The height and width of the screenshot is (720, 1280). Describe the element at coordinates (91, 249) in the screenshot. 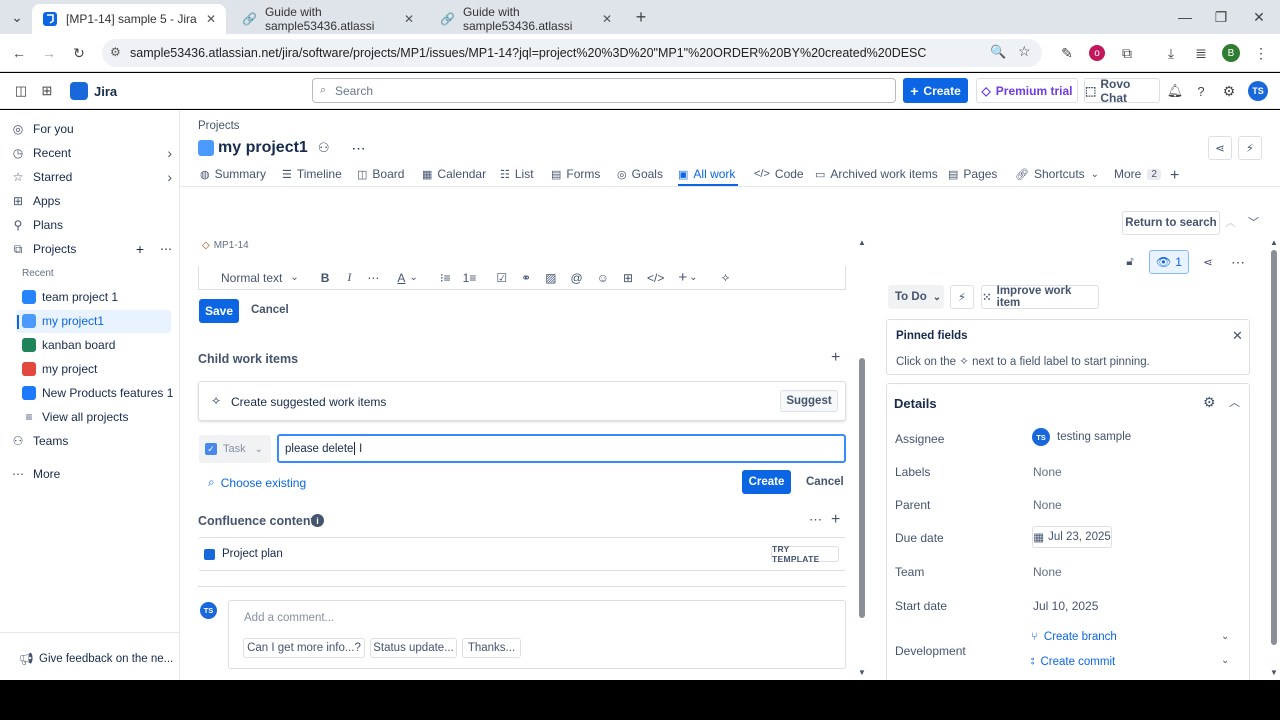

I see `sidebar-item-projects: ⧉ Projects + ⋯` at that location.